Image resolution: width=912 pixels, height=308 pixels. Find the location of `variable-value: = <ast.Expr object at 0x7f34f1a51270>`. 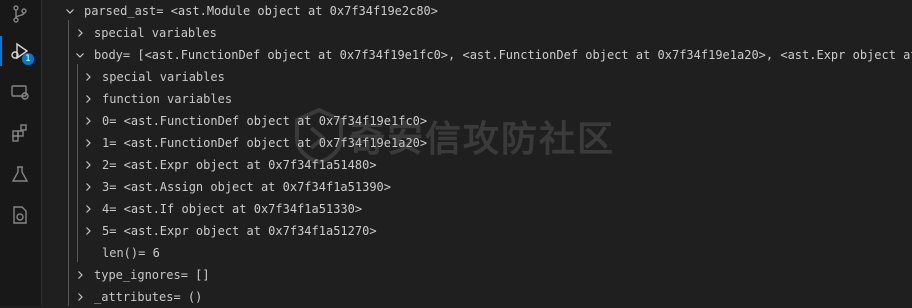

variable-value: = <ast.Expr object at 0x7f34f1a51270> is located at coordinates (243, 231).